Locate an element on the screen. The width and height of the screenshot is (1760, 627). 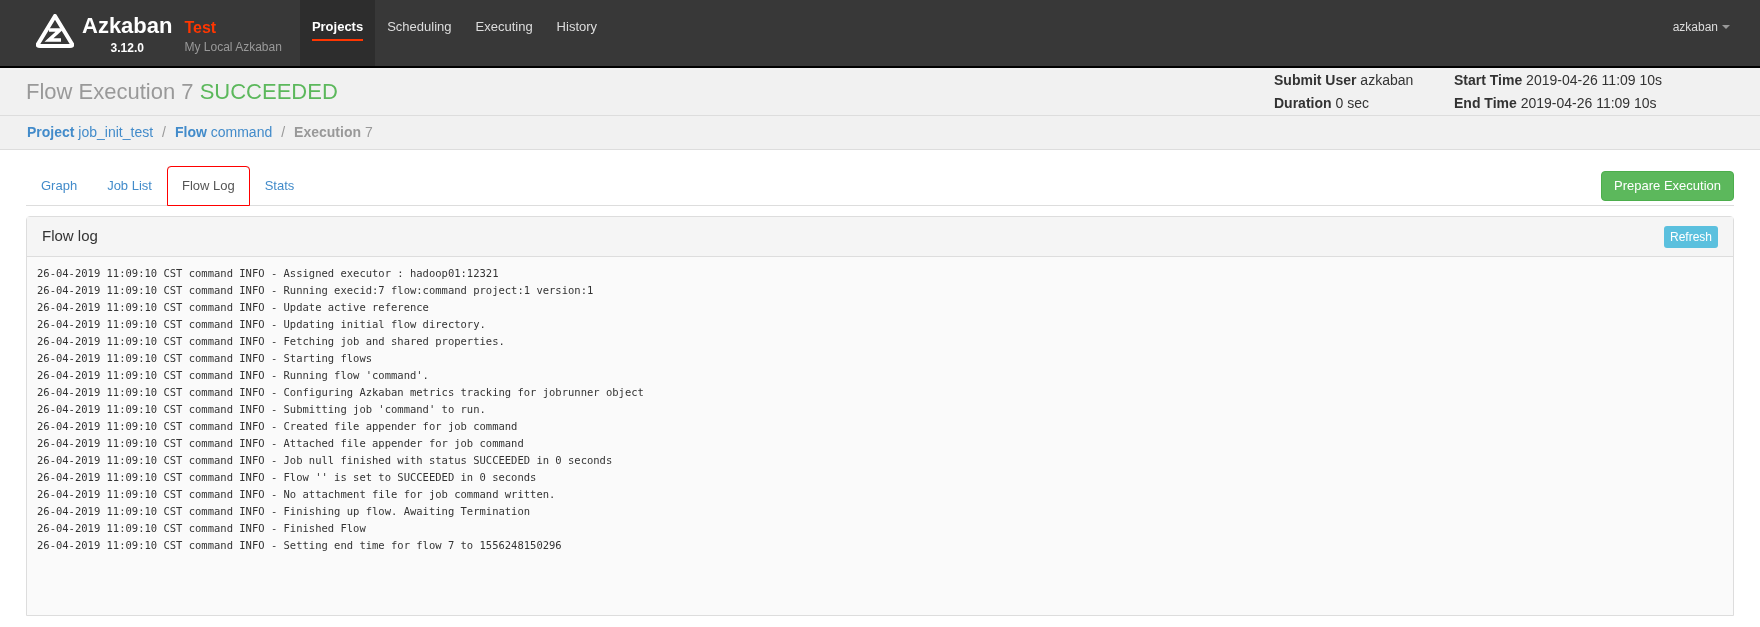
log-line: 26-04-2019 11:09:10 CST command INFO - Updating initial flow directory. is located at coordinates (262, 324).